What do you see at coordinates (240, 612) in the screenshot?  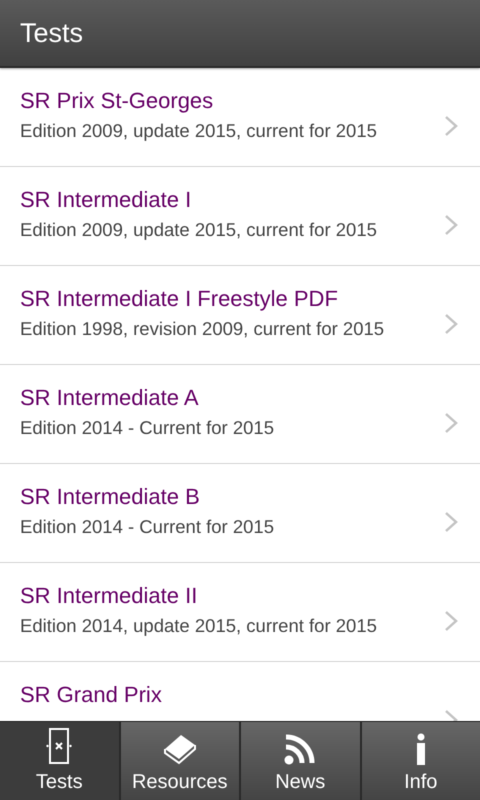 I see `list-item: SR Intermediate II Edition 2014, update 2015, current for 2015` at bounding box center [240, 612].